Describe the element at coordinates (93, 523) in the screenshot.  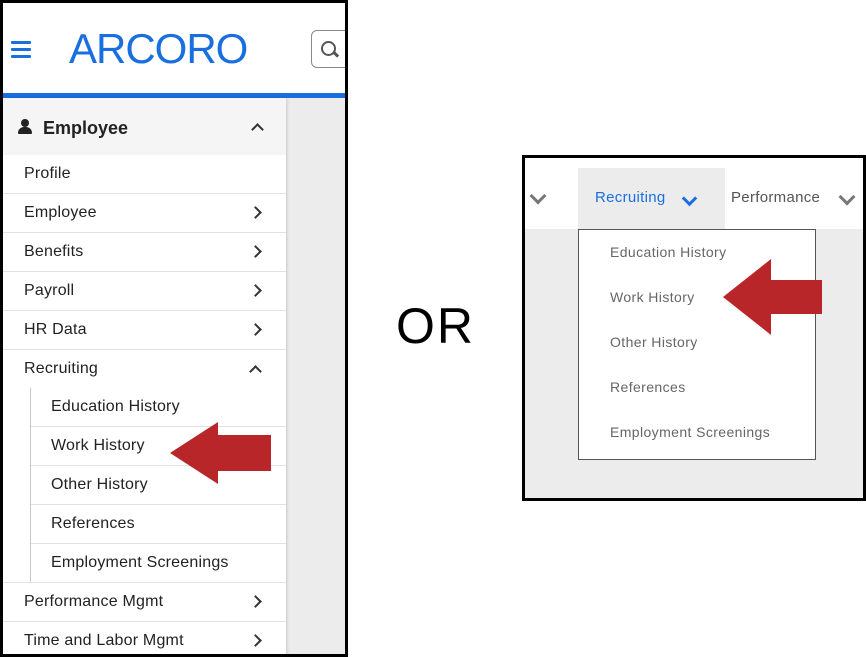
I see `submenu-item-label: References` at that location.